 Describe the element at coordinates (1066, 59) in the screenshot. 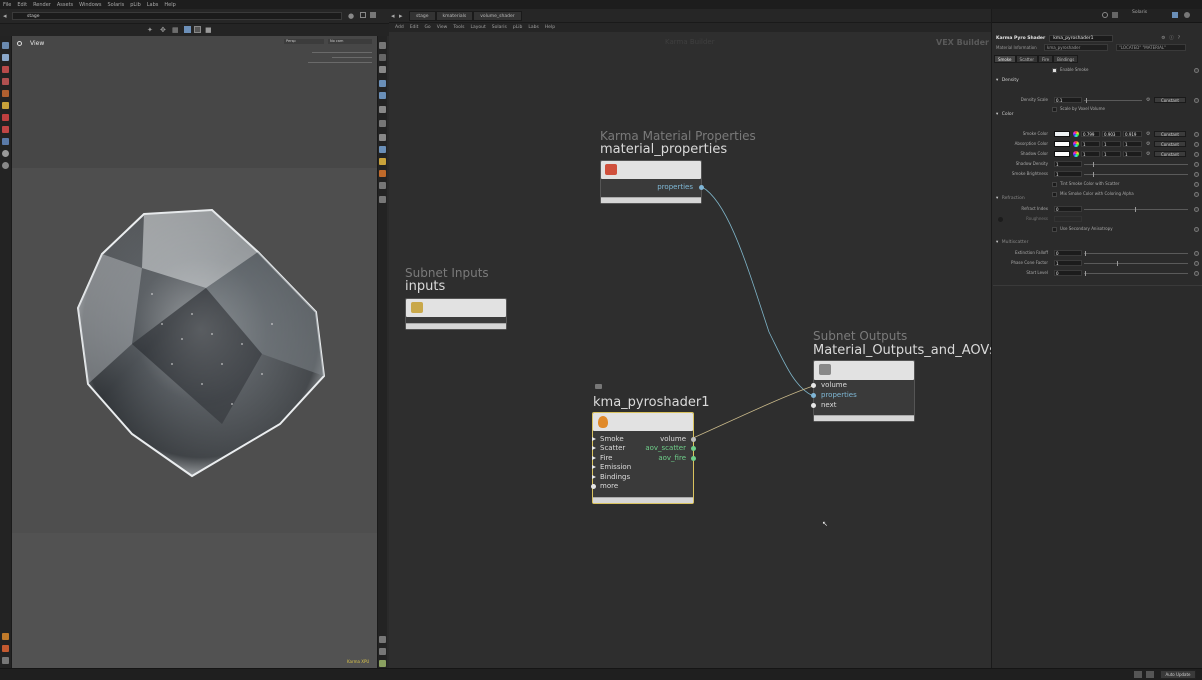

I see `param-tab: Bindings` at that location.